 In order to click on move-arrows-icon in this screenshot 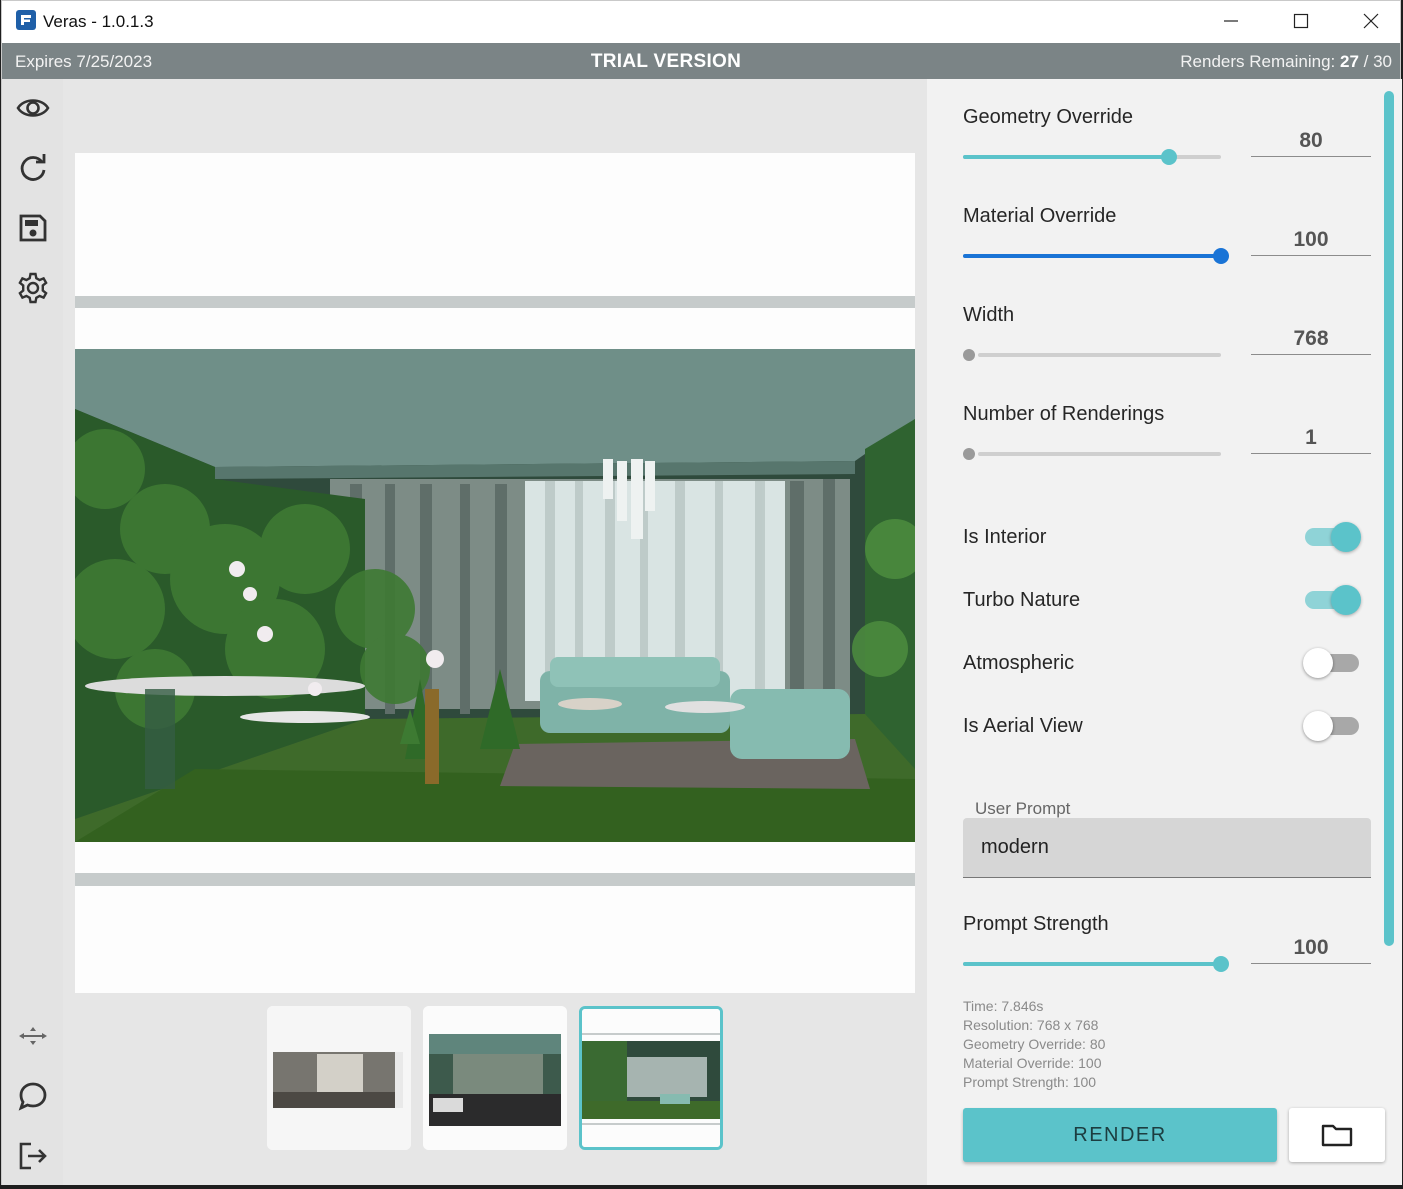, I will do `click(33, 1036)`.